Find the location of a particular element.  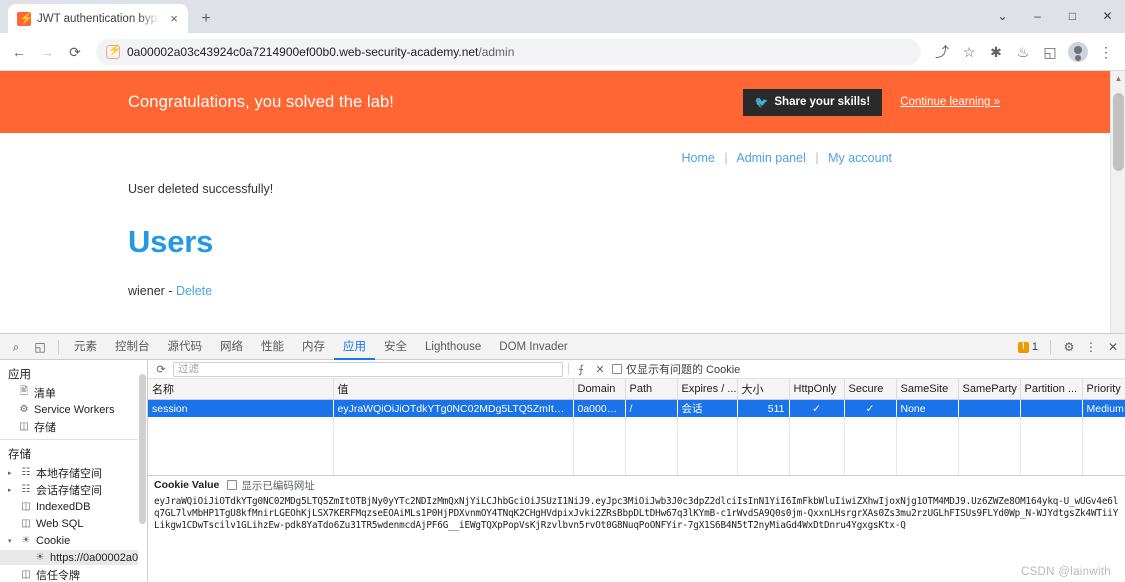

tab-sources: 源代码 is located at coordinates (185, 347).